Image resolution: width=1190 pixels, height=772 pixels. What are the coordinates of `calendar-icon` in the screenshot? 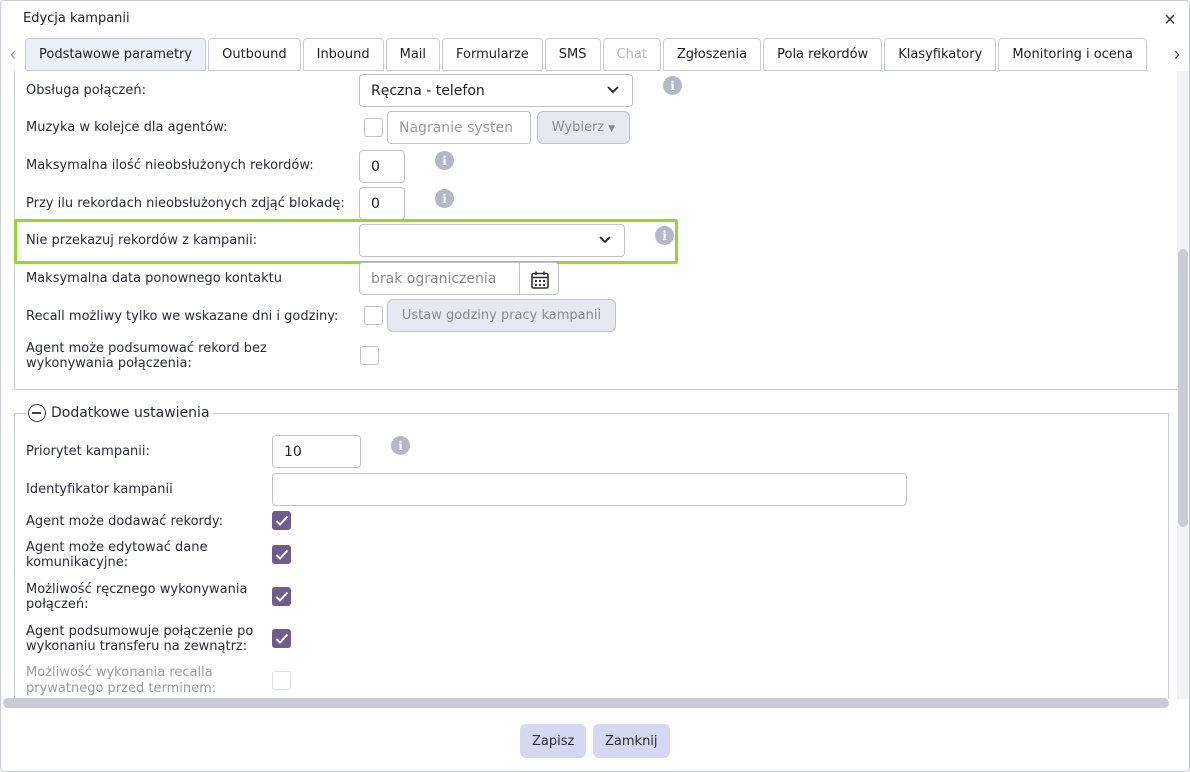 It's located at (540, 280).